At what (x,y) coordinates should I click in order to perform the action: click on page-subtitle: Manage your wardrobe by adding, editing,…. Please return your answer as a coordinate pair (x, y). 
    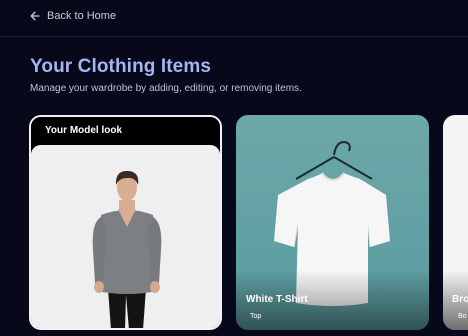
    Looking at the image, I should click on (166, 88).